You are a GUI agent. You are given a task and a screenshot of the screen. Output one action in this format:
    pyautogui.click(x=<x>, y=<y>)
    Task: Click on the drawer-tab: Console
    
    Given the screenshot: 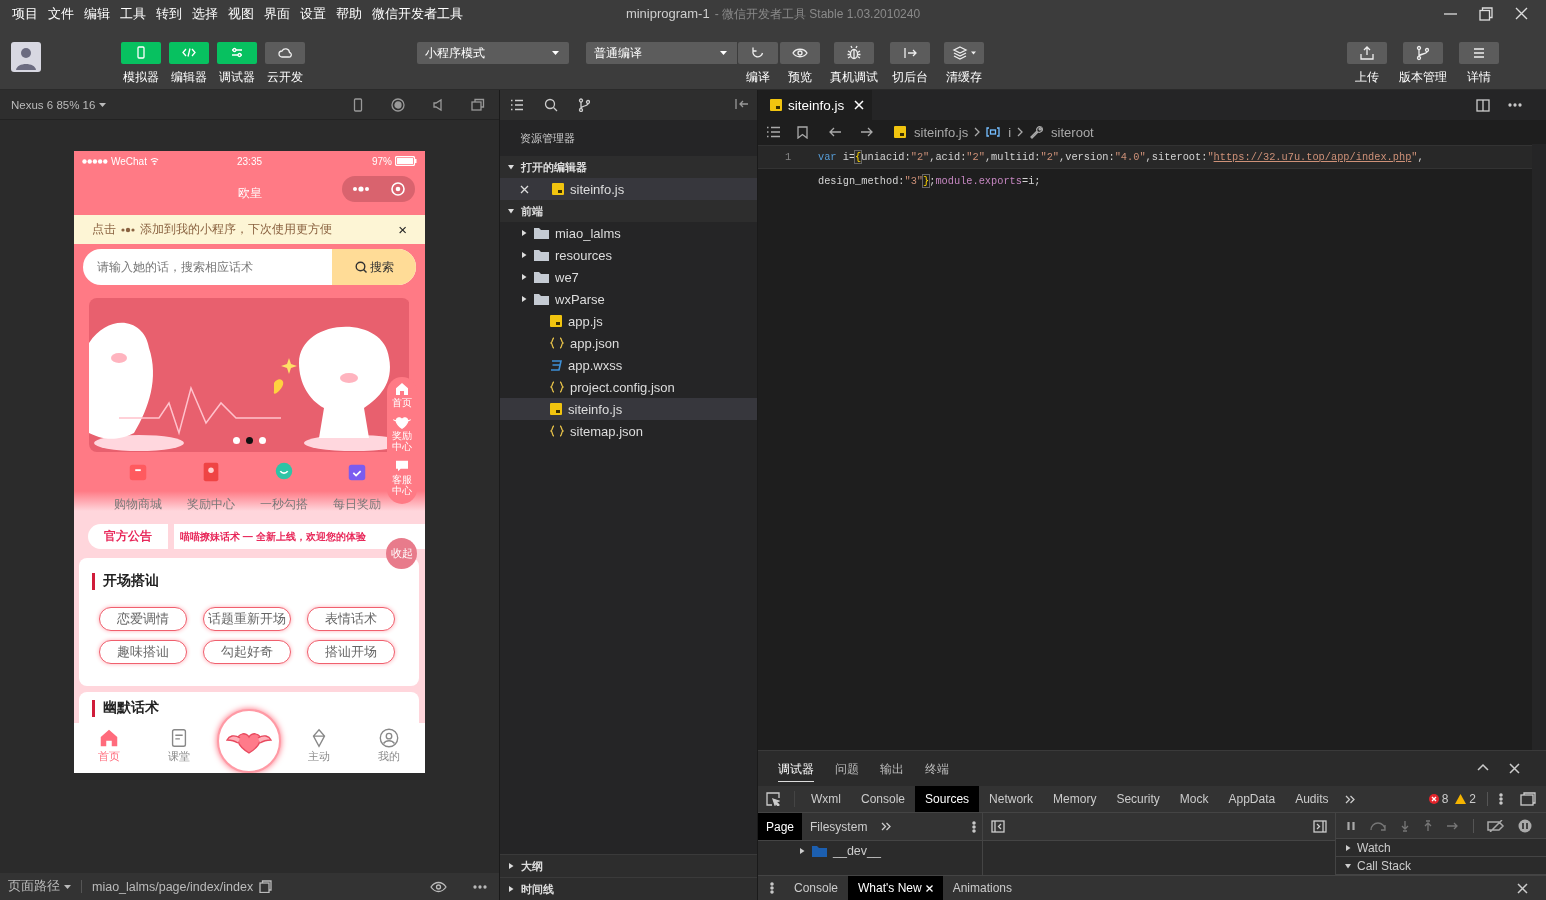 What is the action you would take?
    pyautogui.click(x=816, y=888)
    